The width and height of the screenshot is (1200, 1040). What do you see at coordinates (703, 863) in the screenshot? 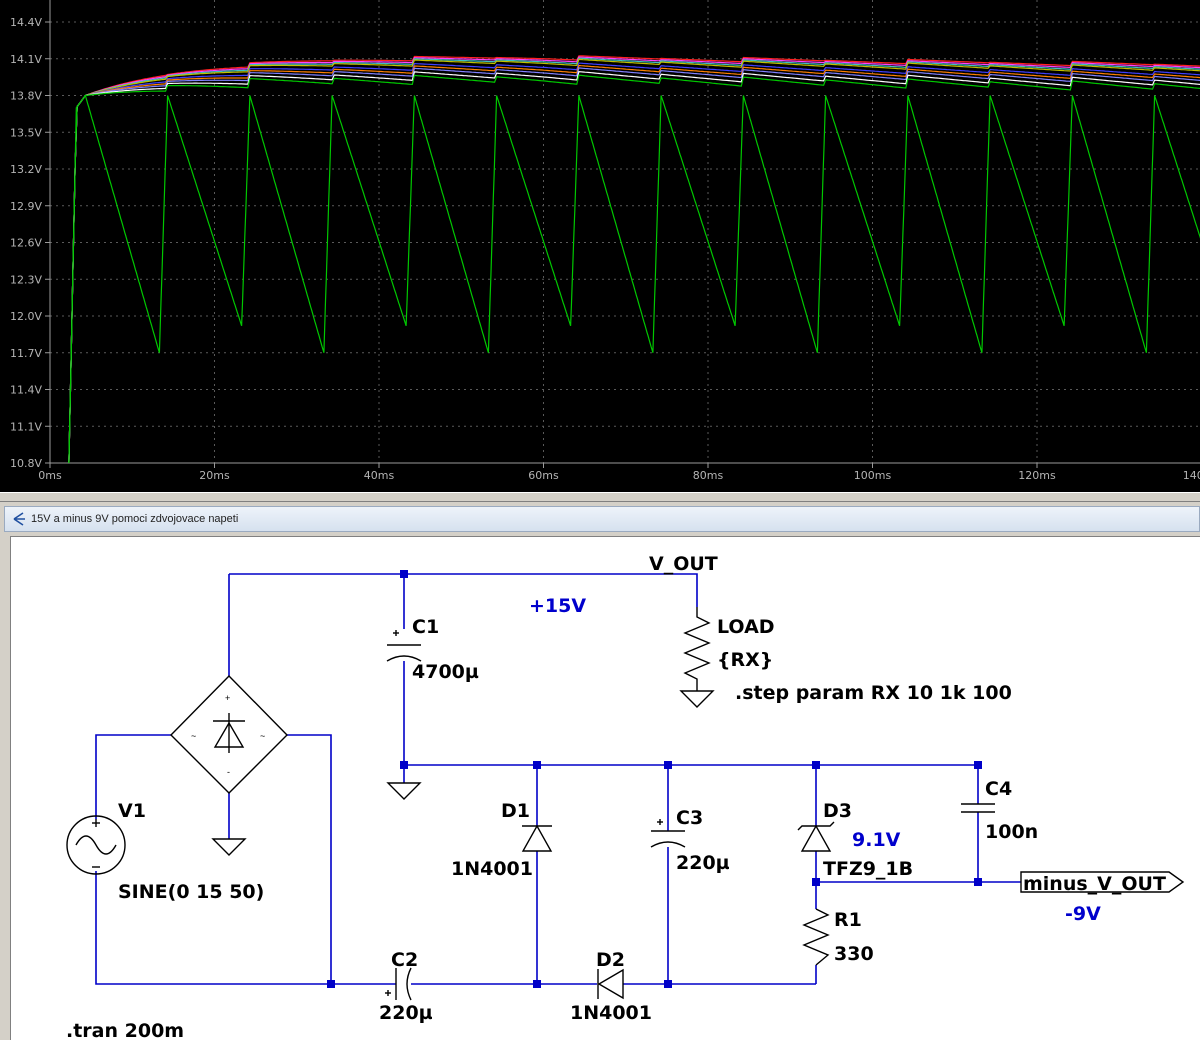
I see `c3-value-label: 220µ` at bounding box center [703, 863].